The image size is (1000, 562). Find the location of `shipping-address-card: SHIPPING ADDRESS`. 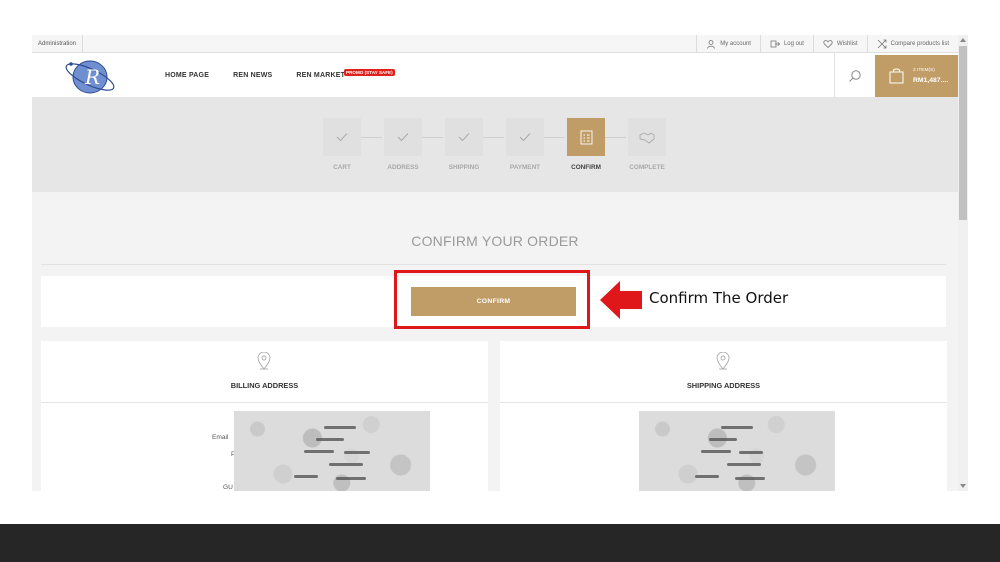

shipping-address-card: SHIPPING ADDRESS is located at coordinates (723, 416).